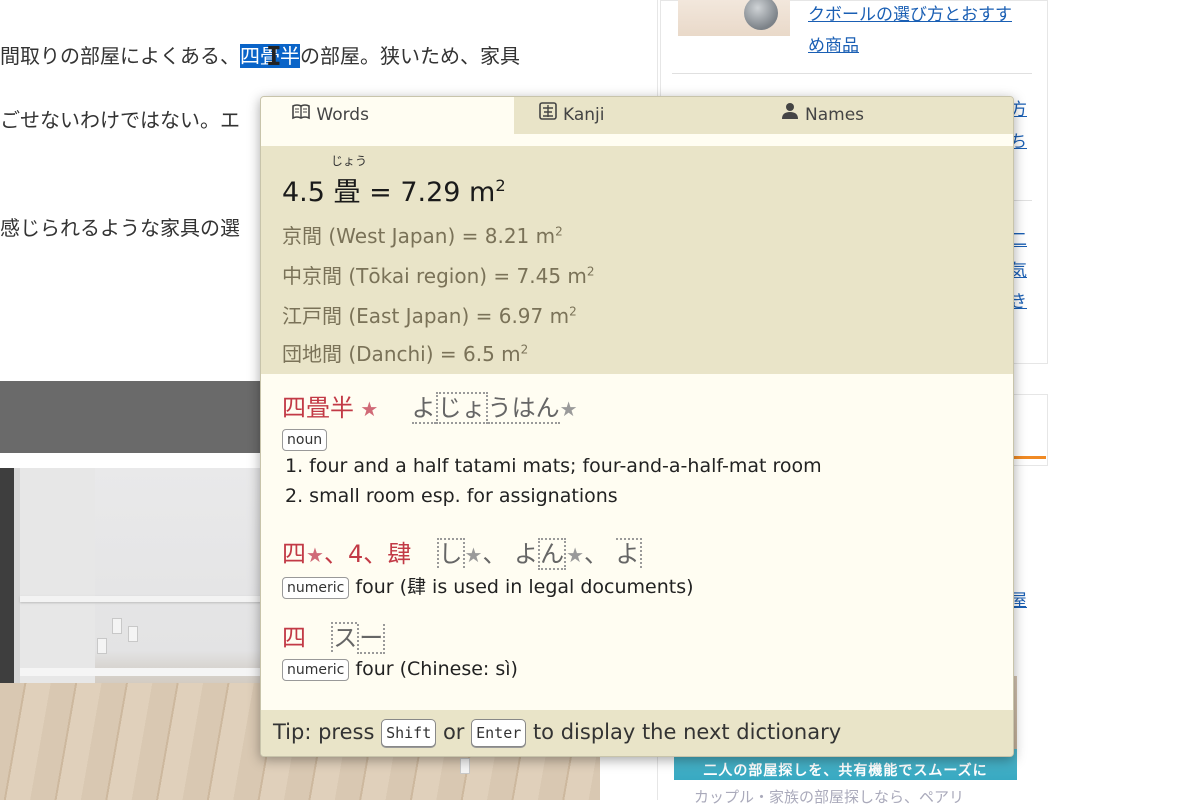 The width and height of the screenshot is (1200, 807). I want to click on entry-headline: 四畳半 ★ よじょうはん★, so click(430, 406).